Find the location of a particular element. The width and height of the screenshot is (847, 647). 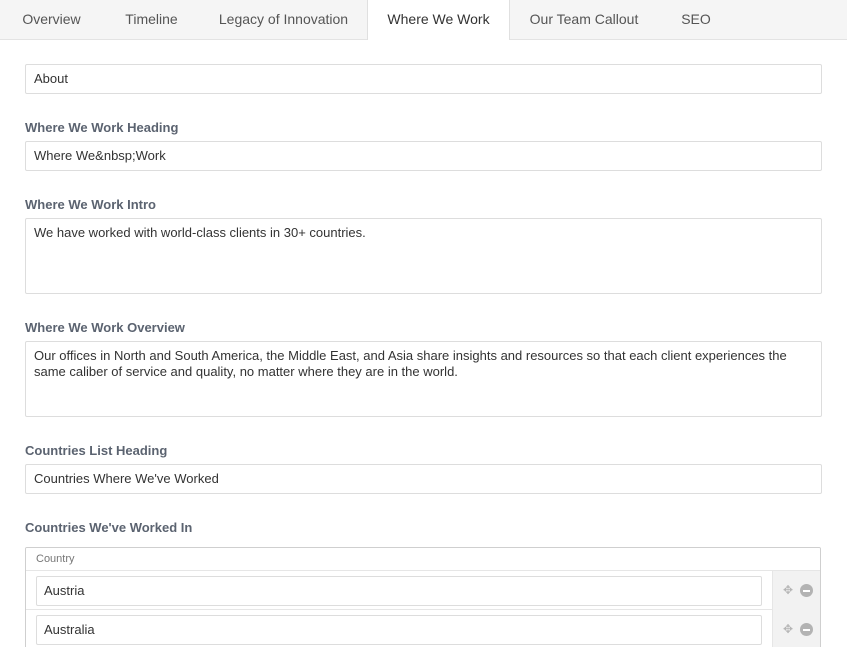

countries-label: Countries We've Worked In is located at coordinates (109, 527).